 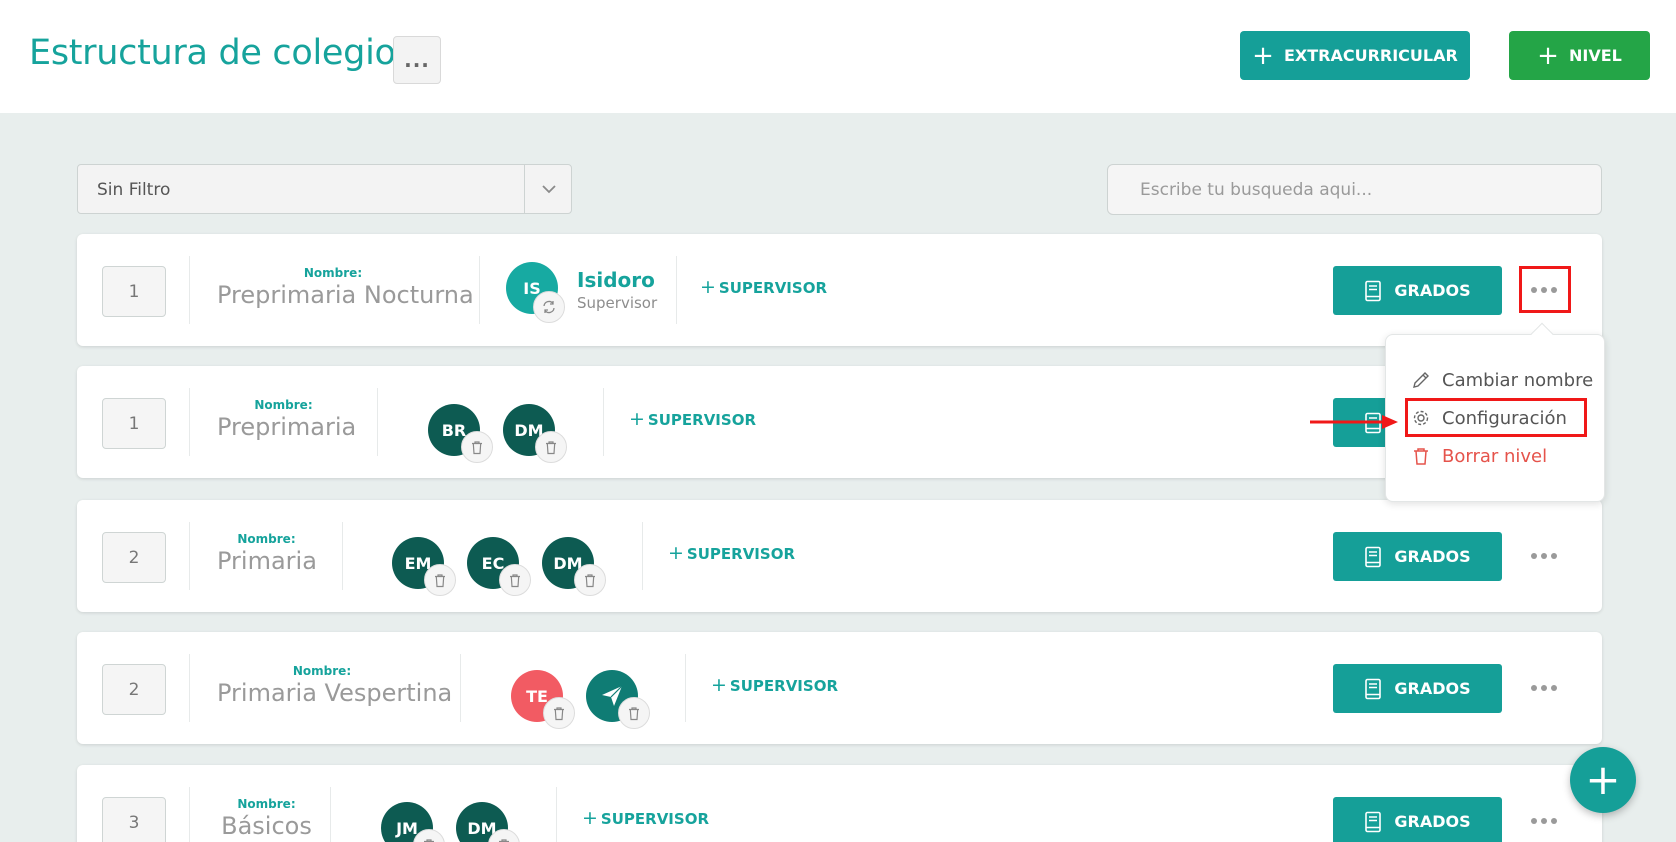 I want to click on pencil-icon, so click(x=1421, y=380).